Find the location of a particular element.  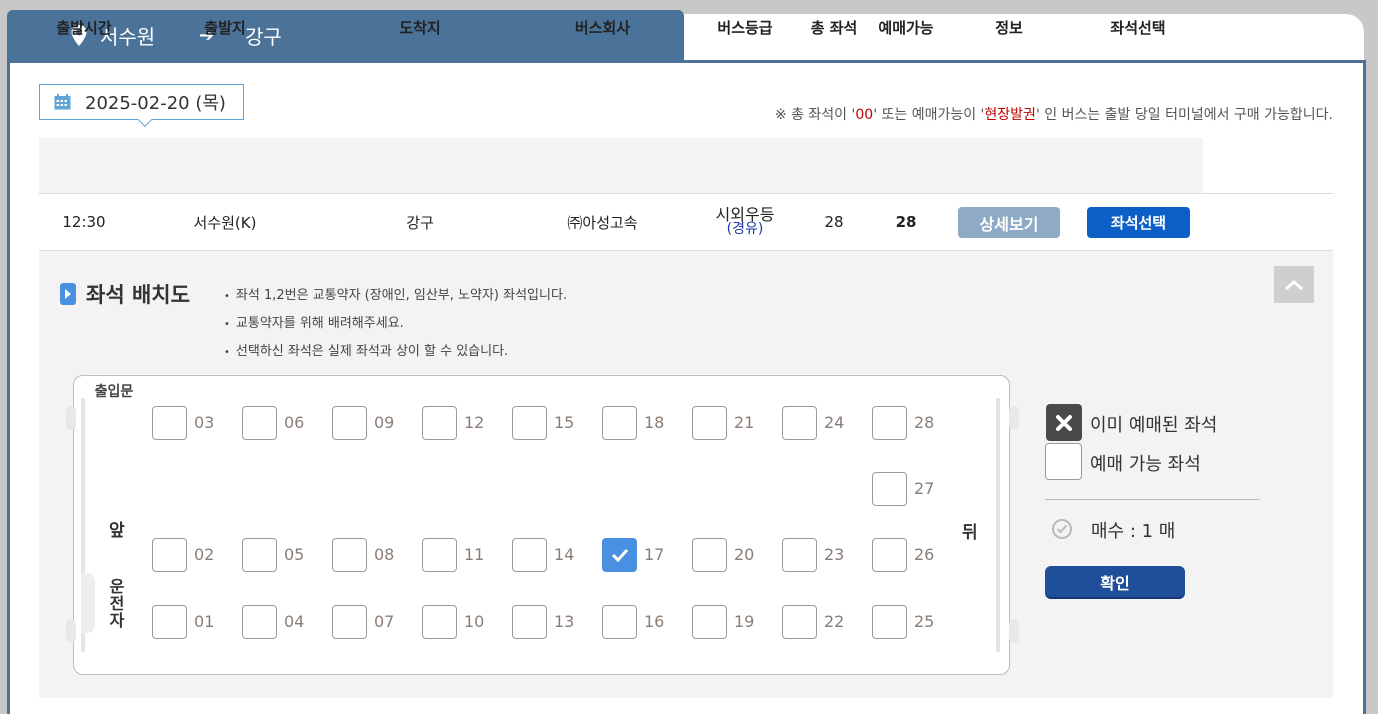

note-item: 좌석 1,2번은 교통약자 (장애인, 임산부, 노약자) 좌석입니다. is located at coordinates (395, 296).